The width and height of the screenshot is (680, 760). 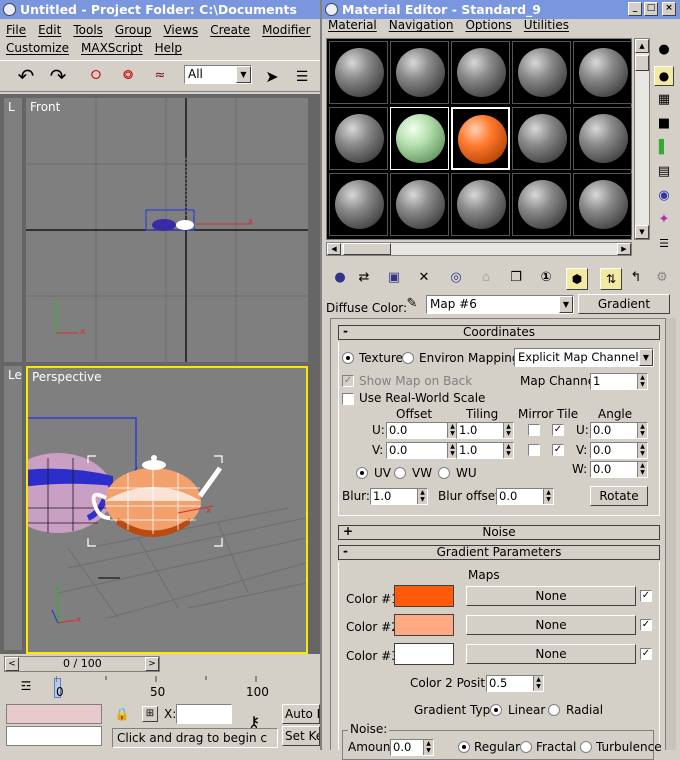 What do you see at coordinates (624, 304) in the screenshot?
I see `map-type-button: Gradient` at bounding box center [624, 304].